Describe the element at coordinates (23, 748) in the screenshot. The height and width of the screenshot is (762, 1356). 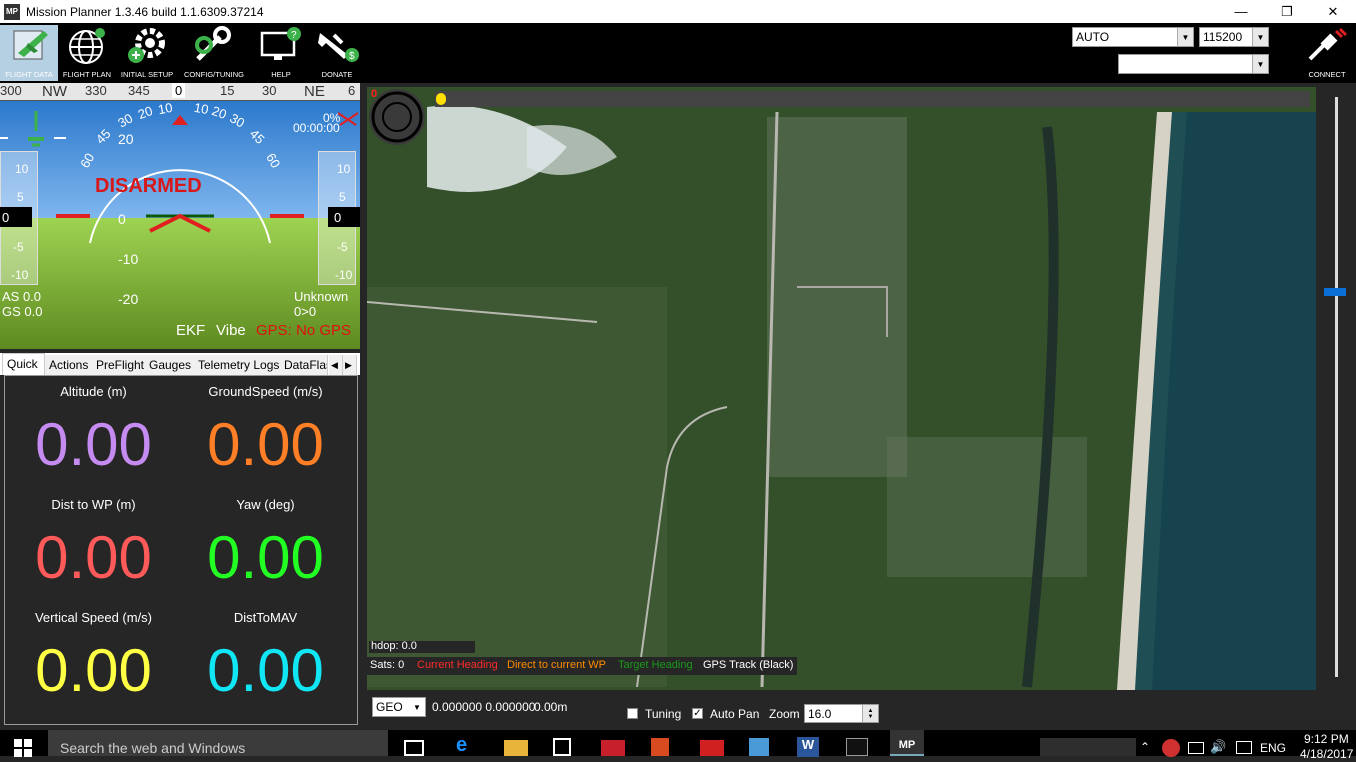
I see `windows-start-icon` at that location.